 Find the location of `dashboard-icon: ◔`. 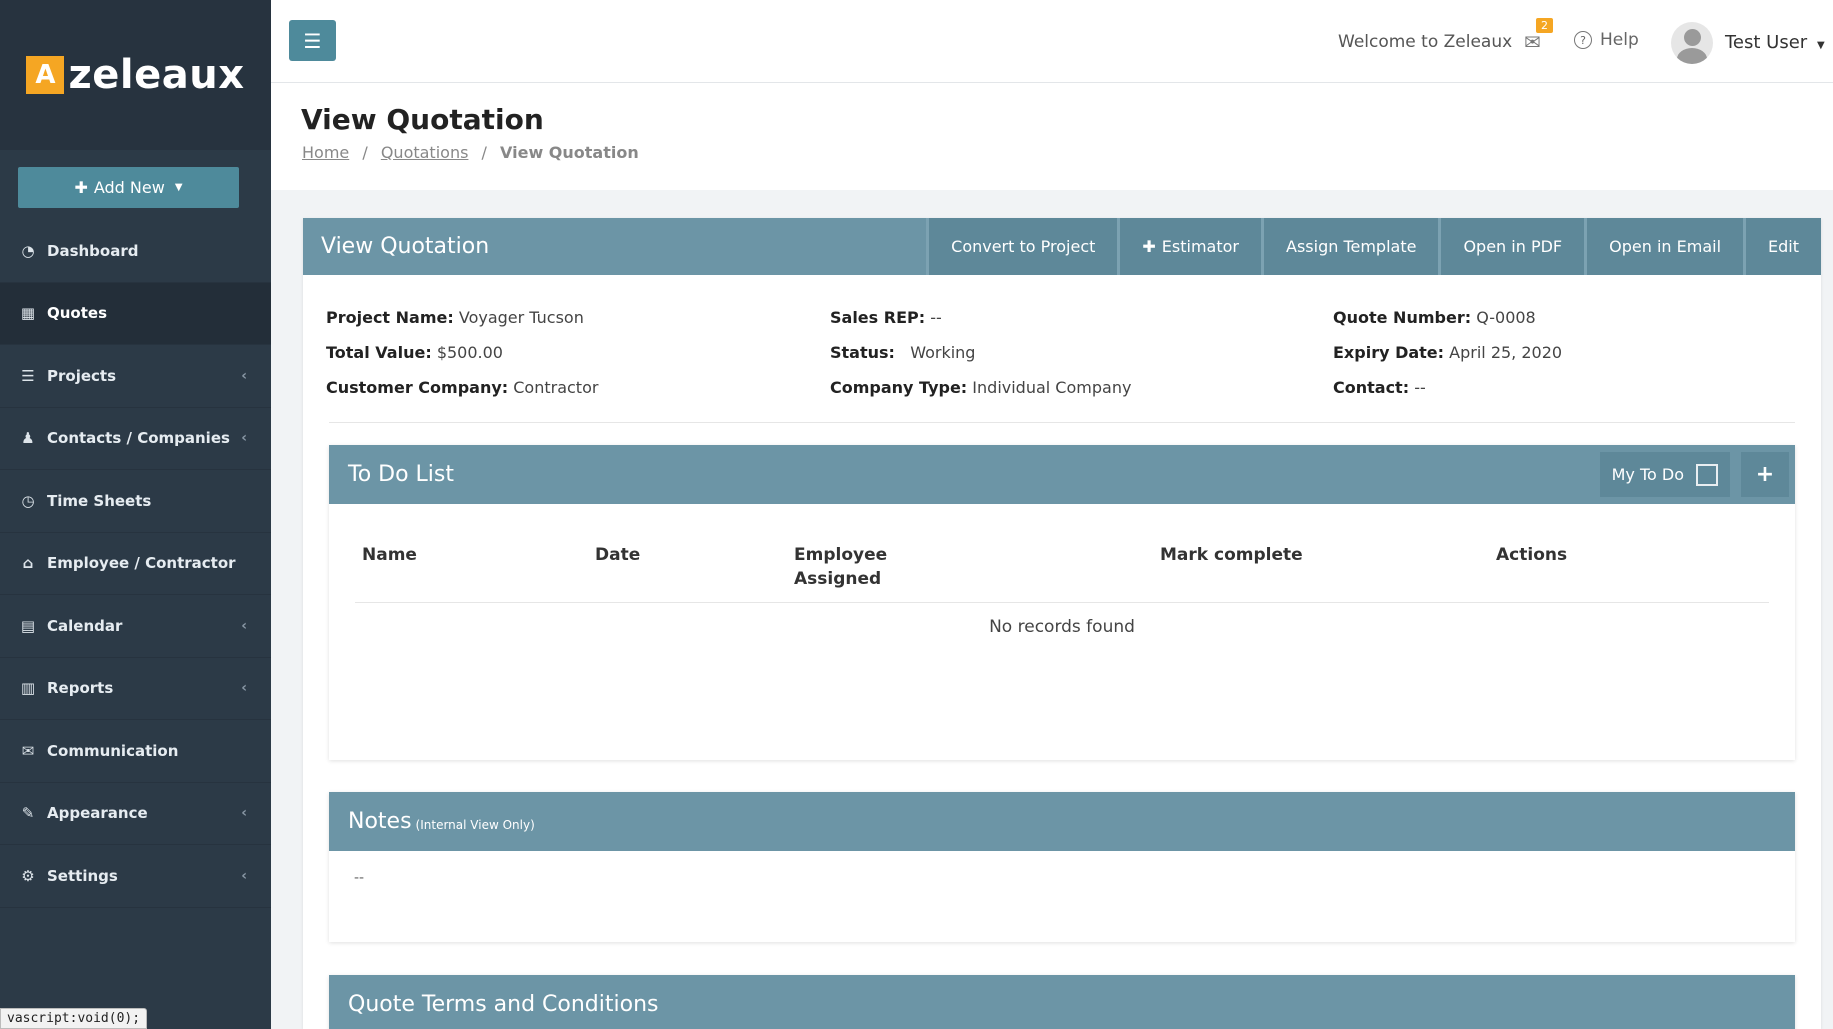

dashboard-icon: ◔ is located at coordinates (28, 250).